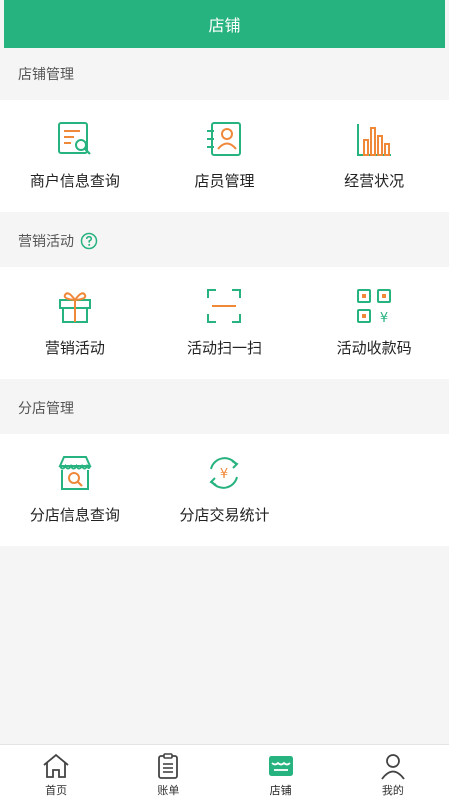 Image resolution: width=449 pixels, height=801 pixels. Describe the element at coordinates (75, 473) in the screenshot. I see `store-search-icon` at that location.